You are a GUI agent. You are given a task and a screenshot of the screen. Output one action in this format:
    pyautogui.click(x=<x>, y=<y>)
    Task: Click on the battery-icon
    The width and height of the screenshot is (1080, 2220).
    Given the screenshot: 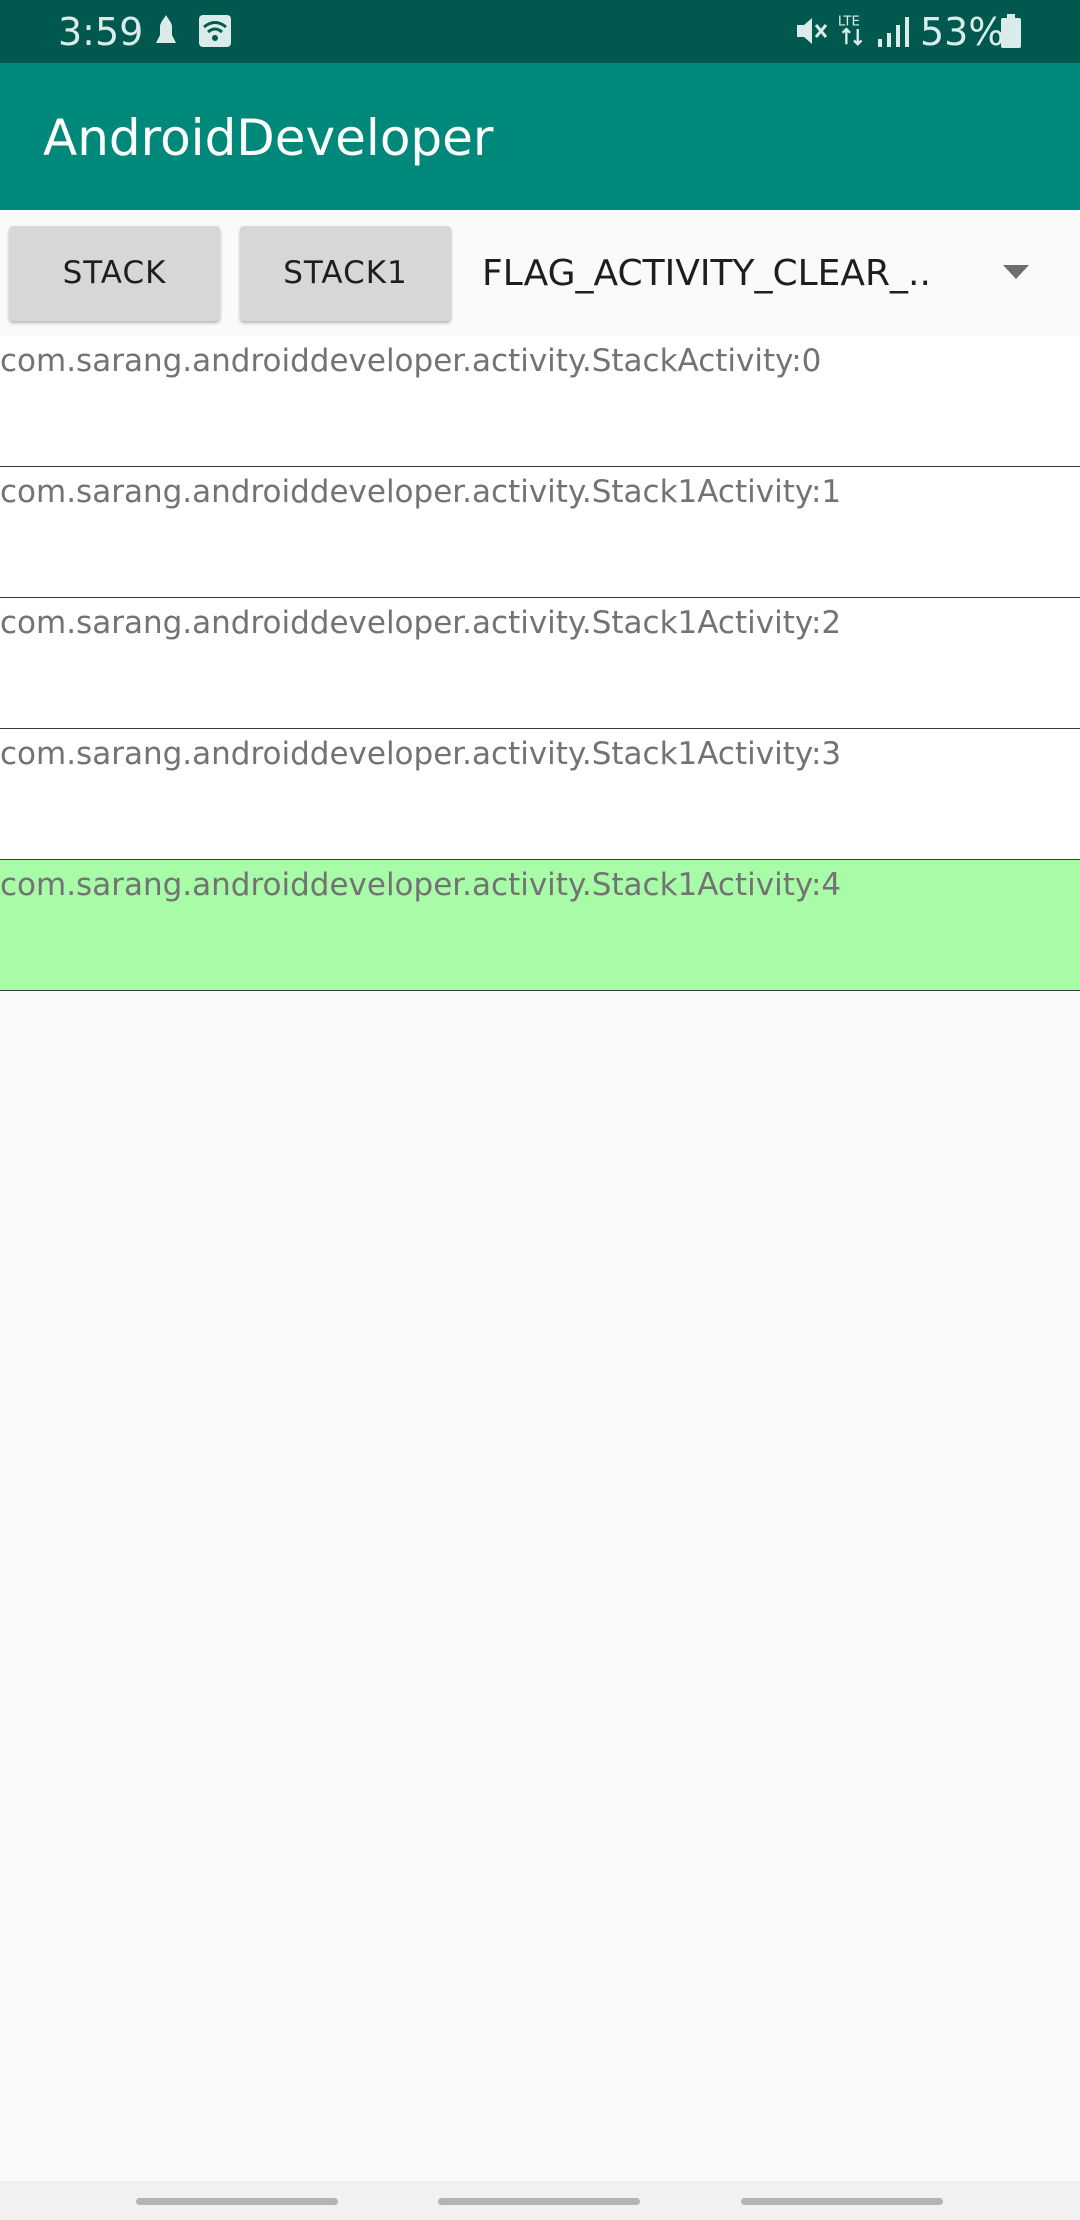 What is the action you would take?
    pyautogui.click(x=1011, y=31)
    